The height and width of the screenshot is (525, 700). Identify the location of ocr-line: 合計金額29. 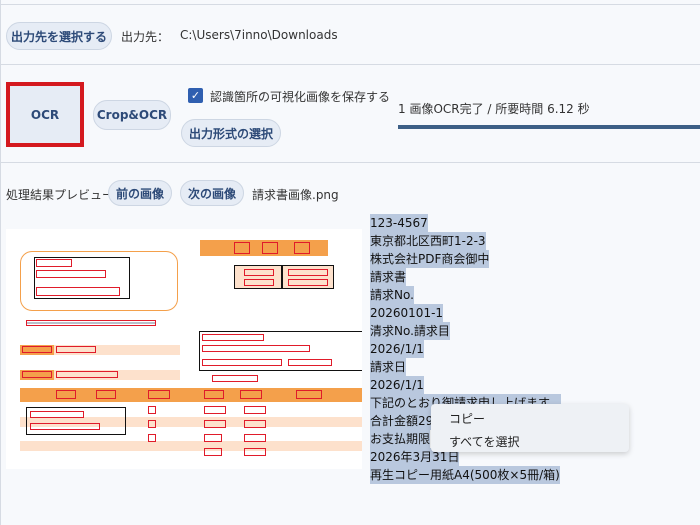
(402, 421).